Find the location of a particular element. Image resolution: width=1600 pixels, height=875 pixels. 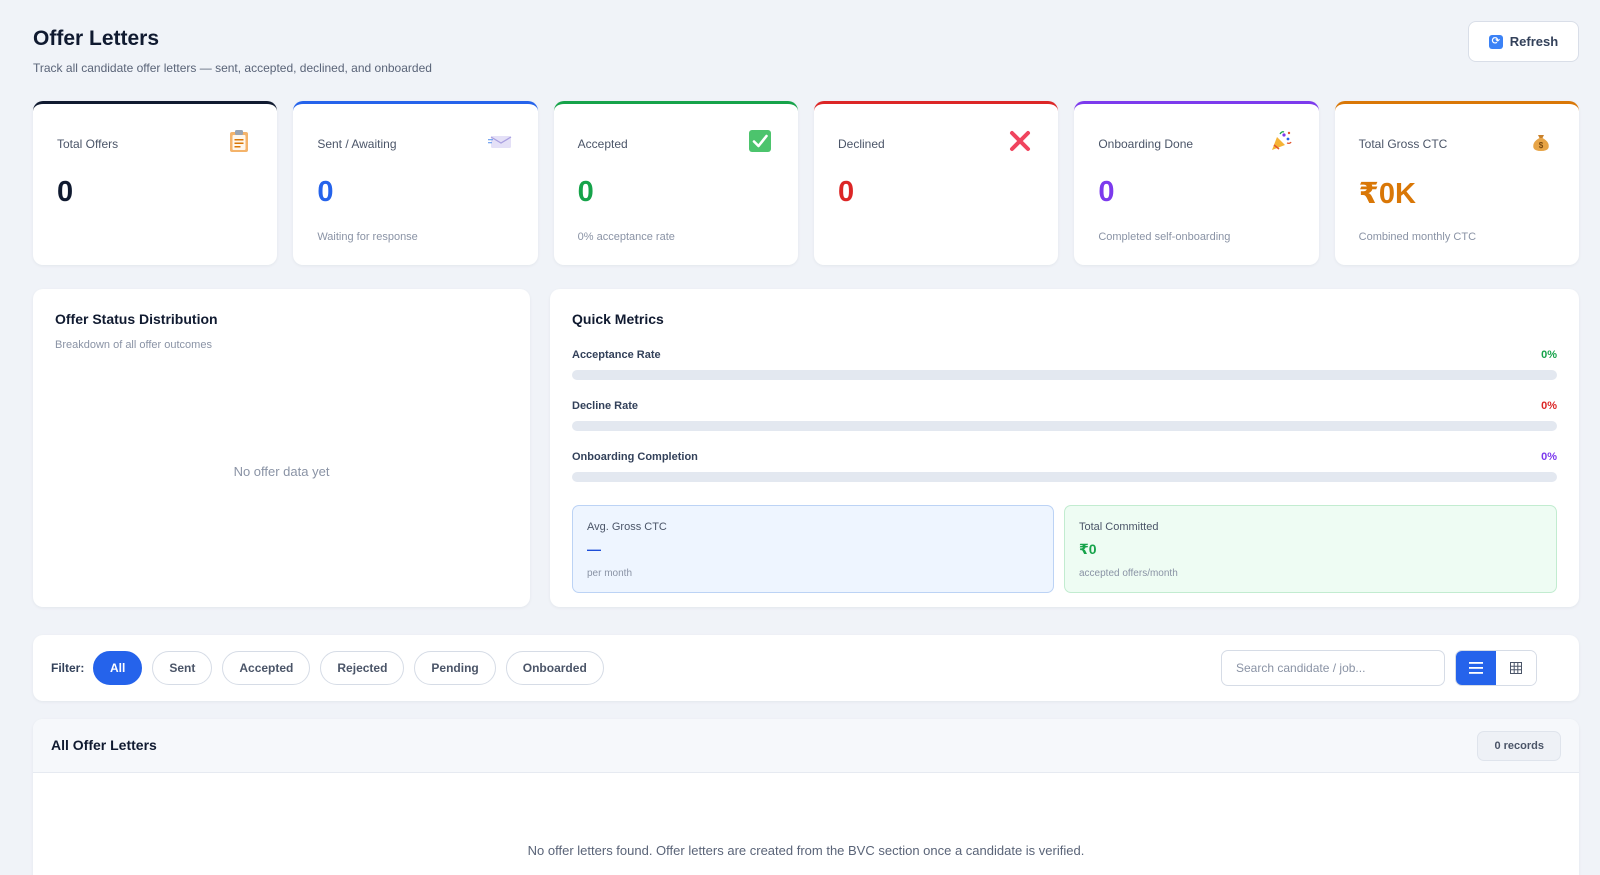

card-note: Completed self-onboarding is located at coordinates (1164, 237).